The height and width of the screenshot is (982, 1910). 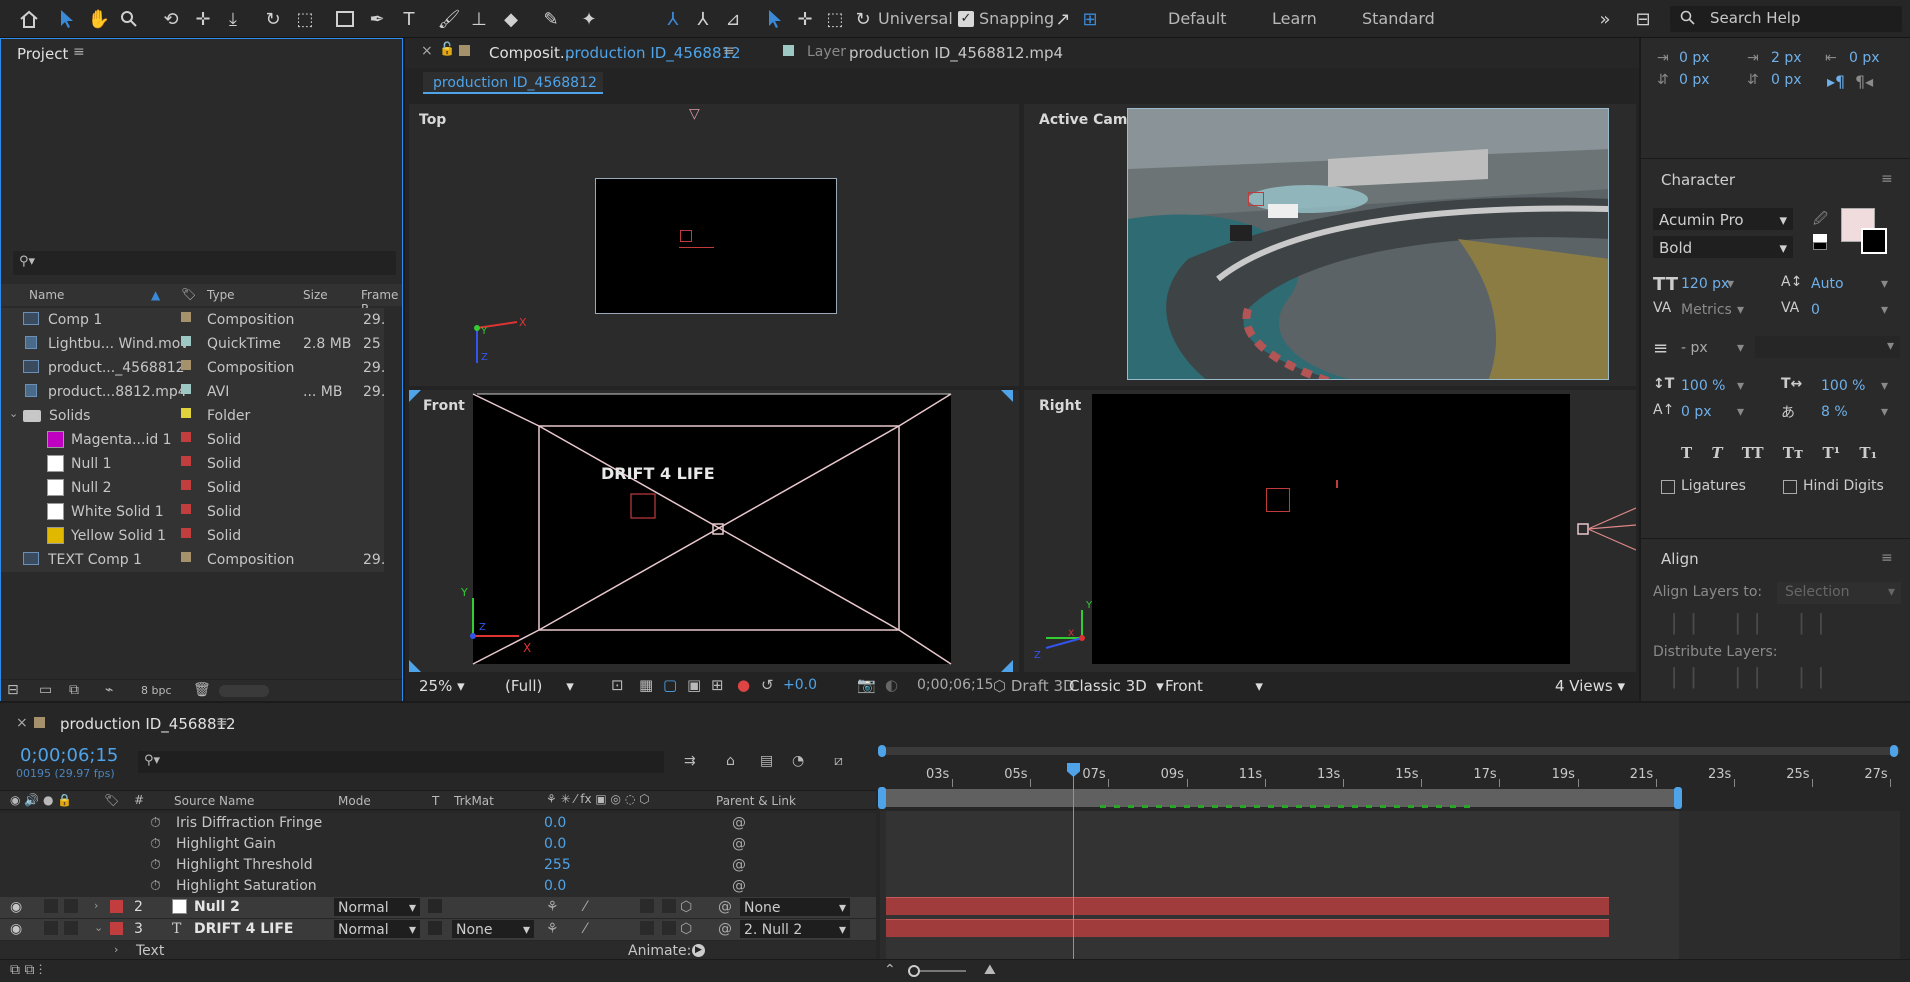 I want to click on align-menu-icon: ≡, so click(x=1887, y=558).